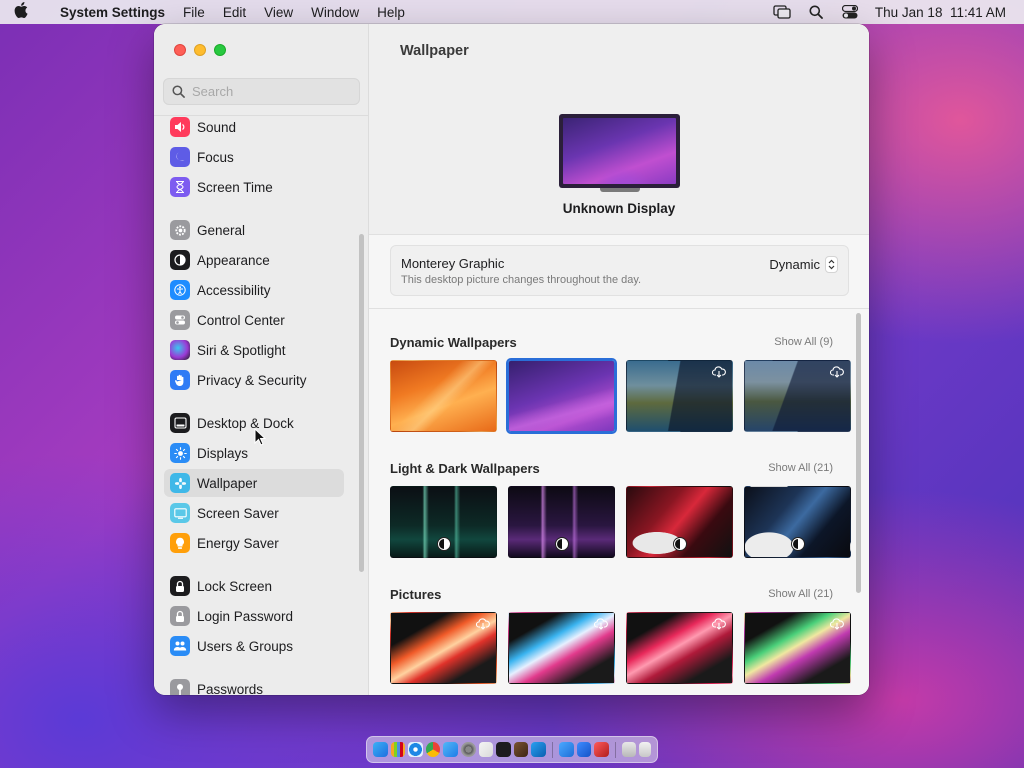 This screenshot has height=768, width=1024. Describe the element at coordinates (180, 230) in the screenshot. I see `gear-icon` at that location.